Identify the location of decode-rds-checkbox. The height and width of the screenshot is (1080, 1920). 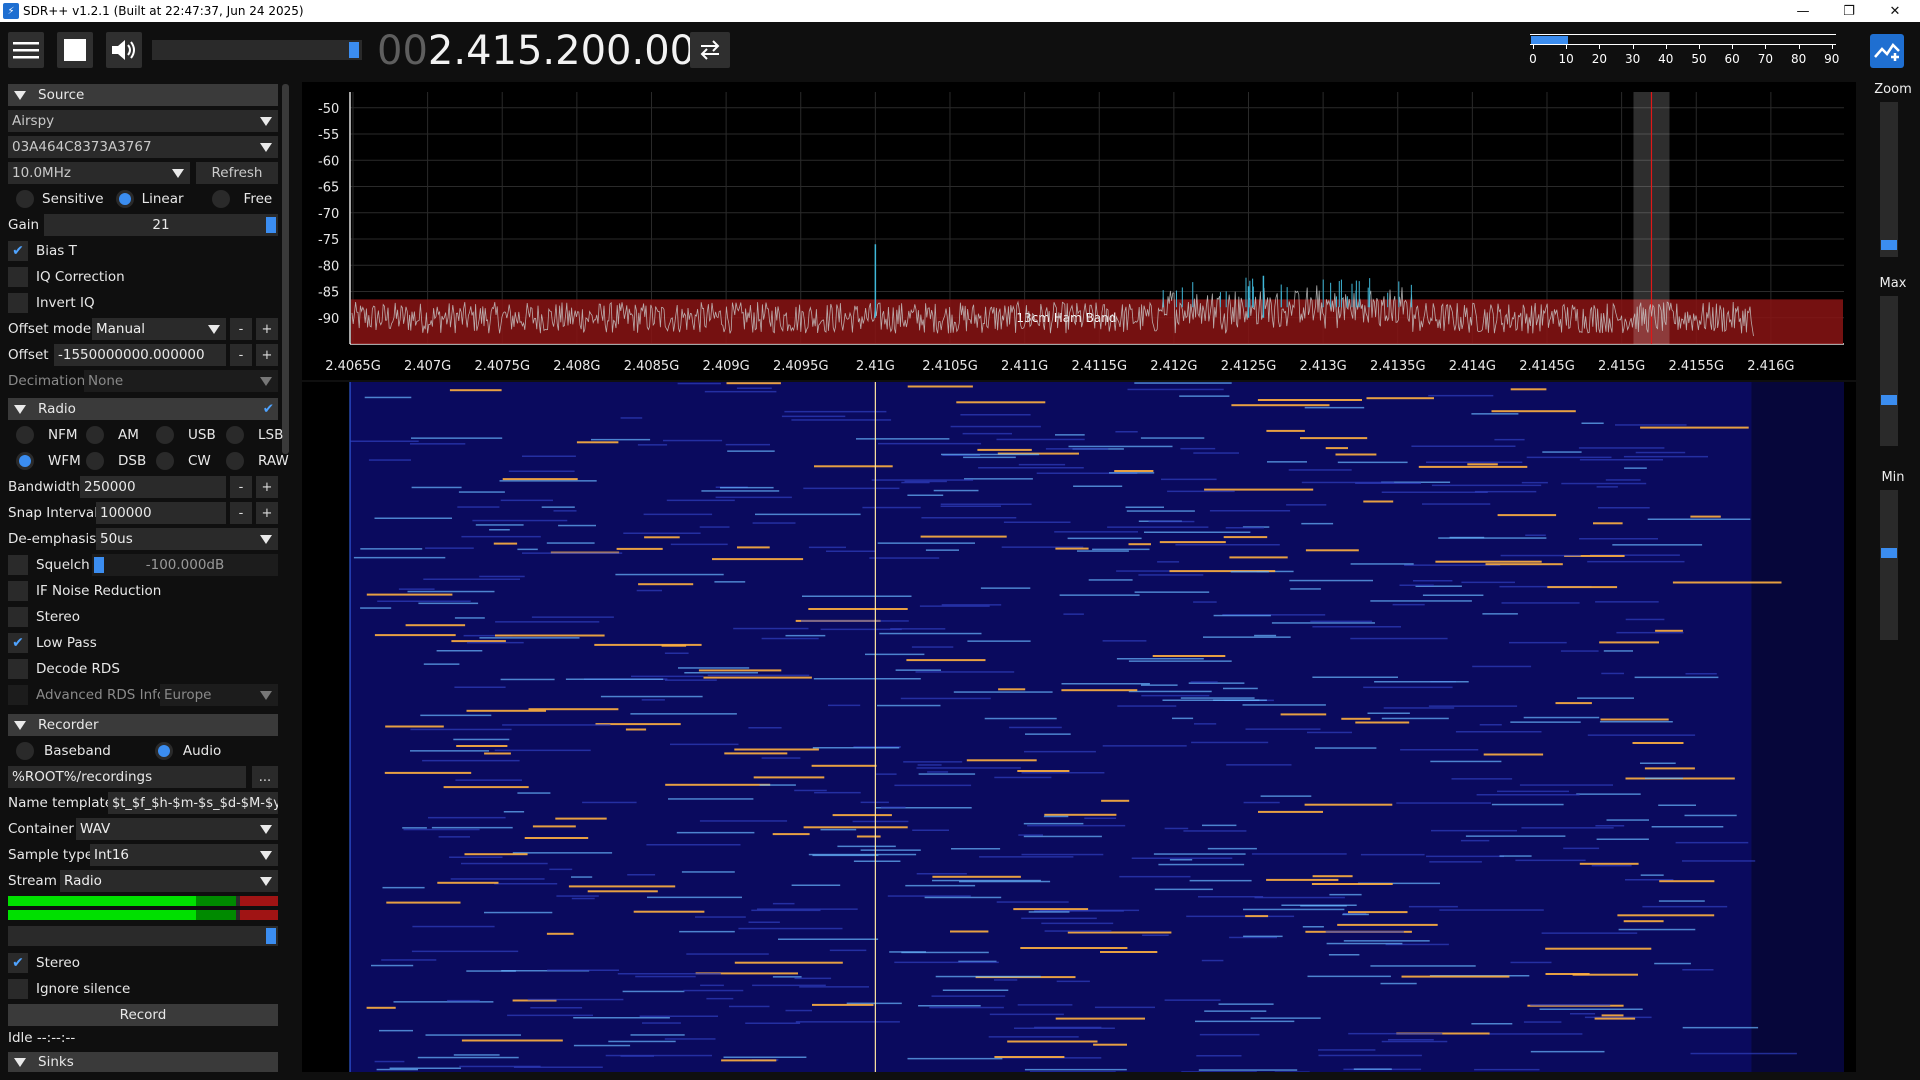
(18, 669).